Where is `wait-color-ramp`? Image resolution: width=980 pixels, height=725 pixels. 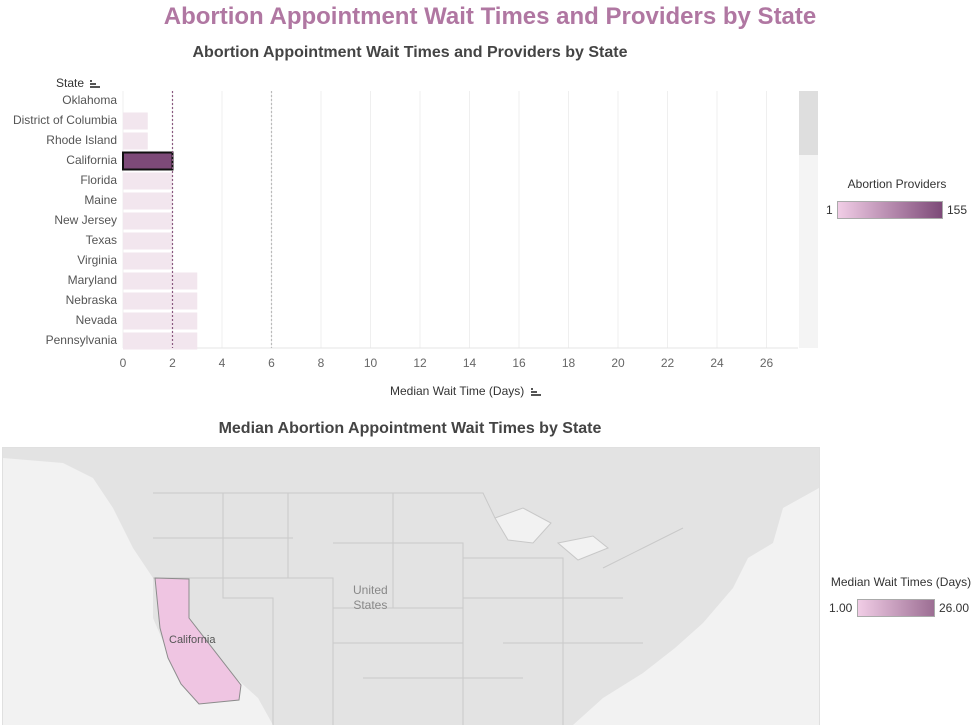
wait-color-ramp is located at coordinates (896, 608).